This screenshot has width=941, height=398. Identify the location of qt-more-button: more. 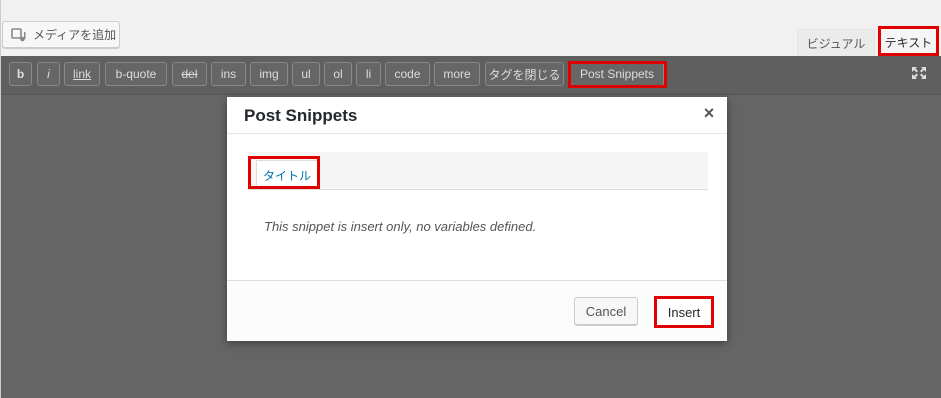
(457, 74).